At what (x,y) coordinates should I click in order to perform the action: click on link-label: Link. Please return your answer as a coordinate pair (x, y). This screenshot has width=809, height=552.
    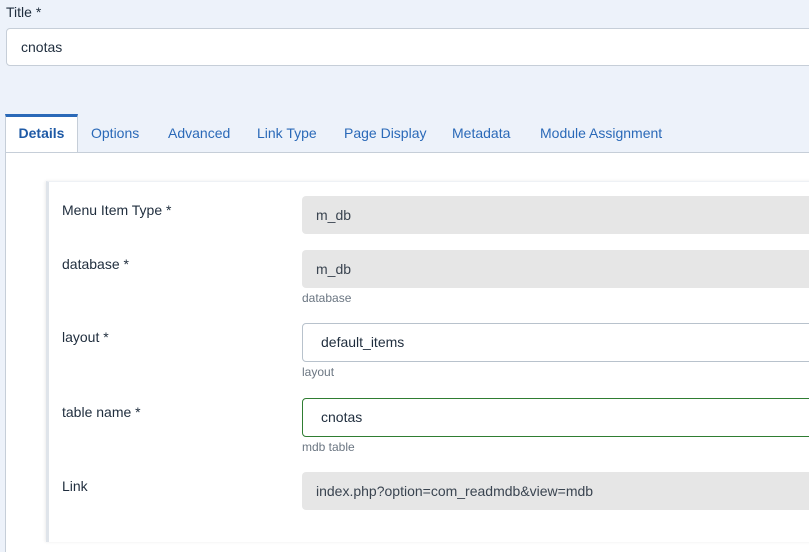
    Looking at the image, I should click on (75, 486).